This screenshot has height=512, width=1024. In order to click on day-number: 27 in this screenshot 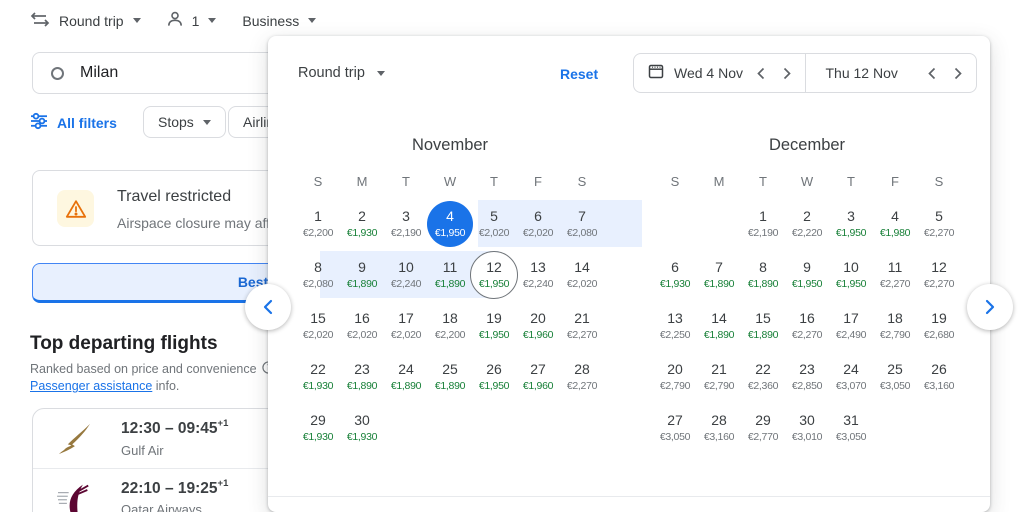, I will do `click(538, 368)`.